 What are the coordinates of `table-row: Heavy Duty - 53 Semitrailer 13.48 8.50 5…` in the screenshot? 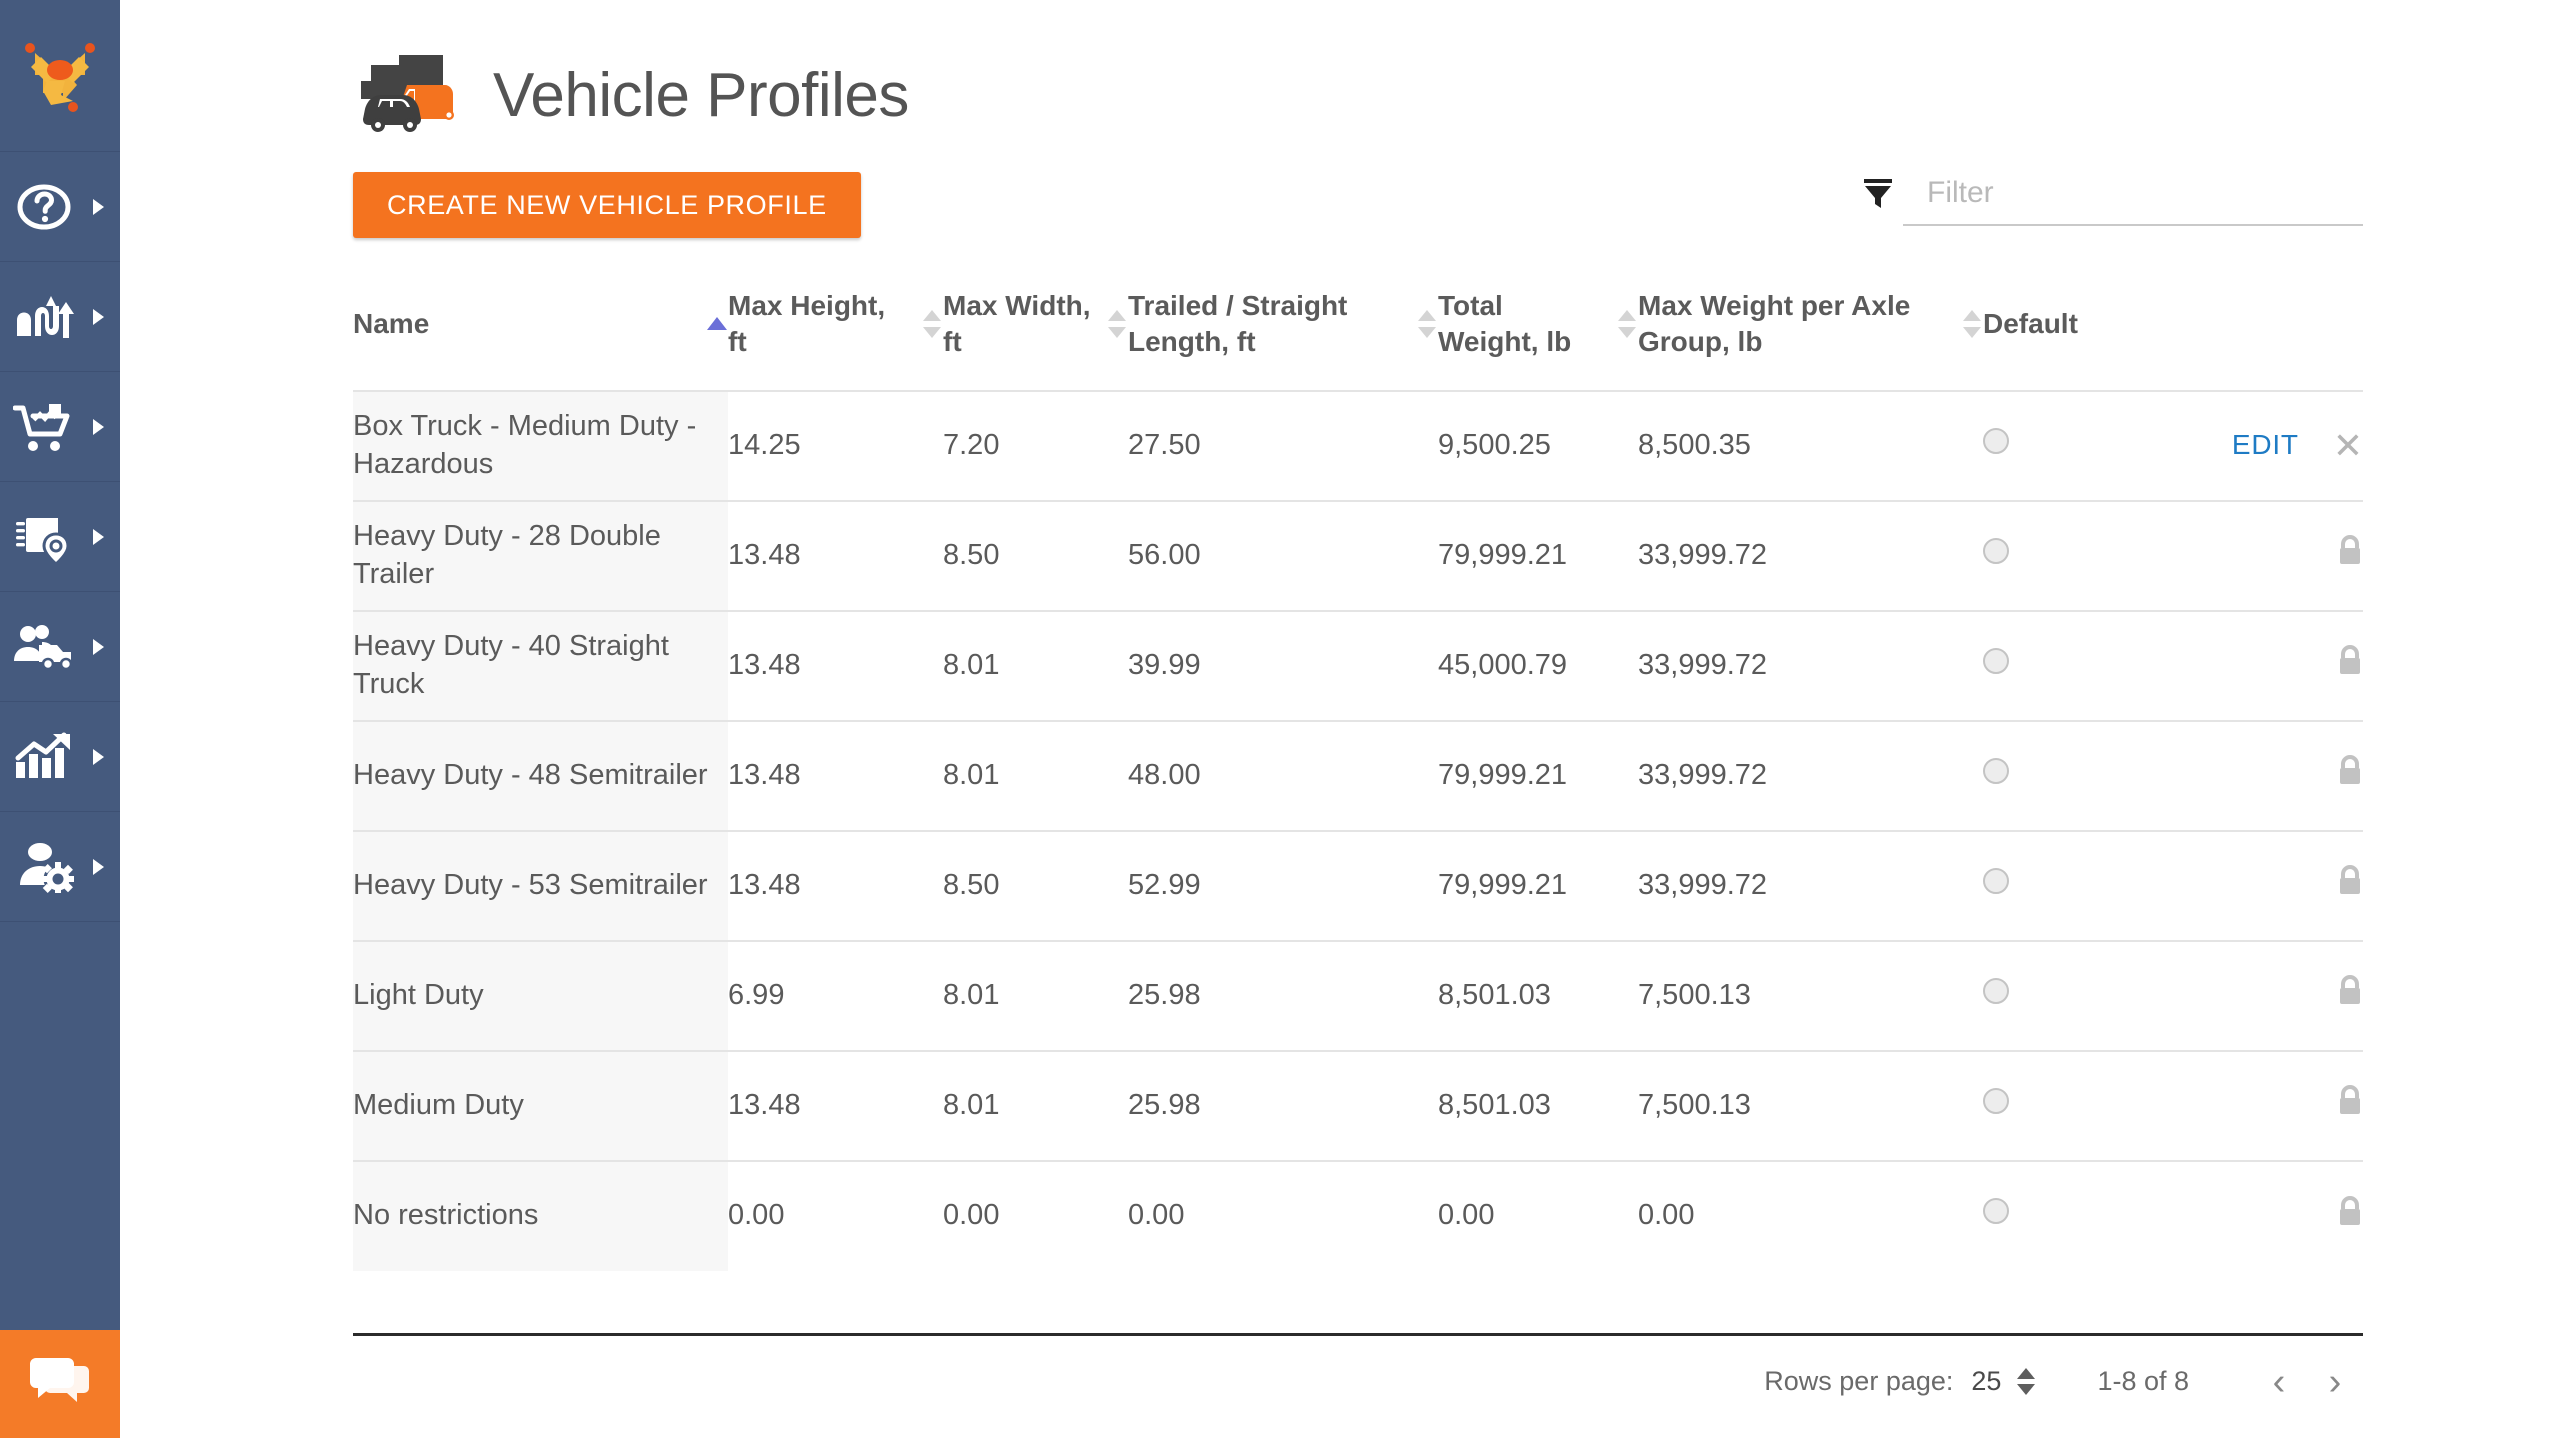 It's located at (1358, 885).